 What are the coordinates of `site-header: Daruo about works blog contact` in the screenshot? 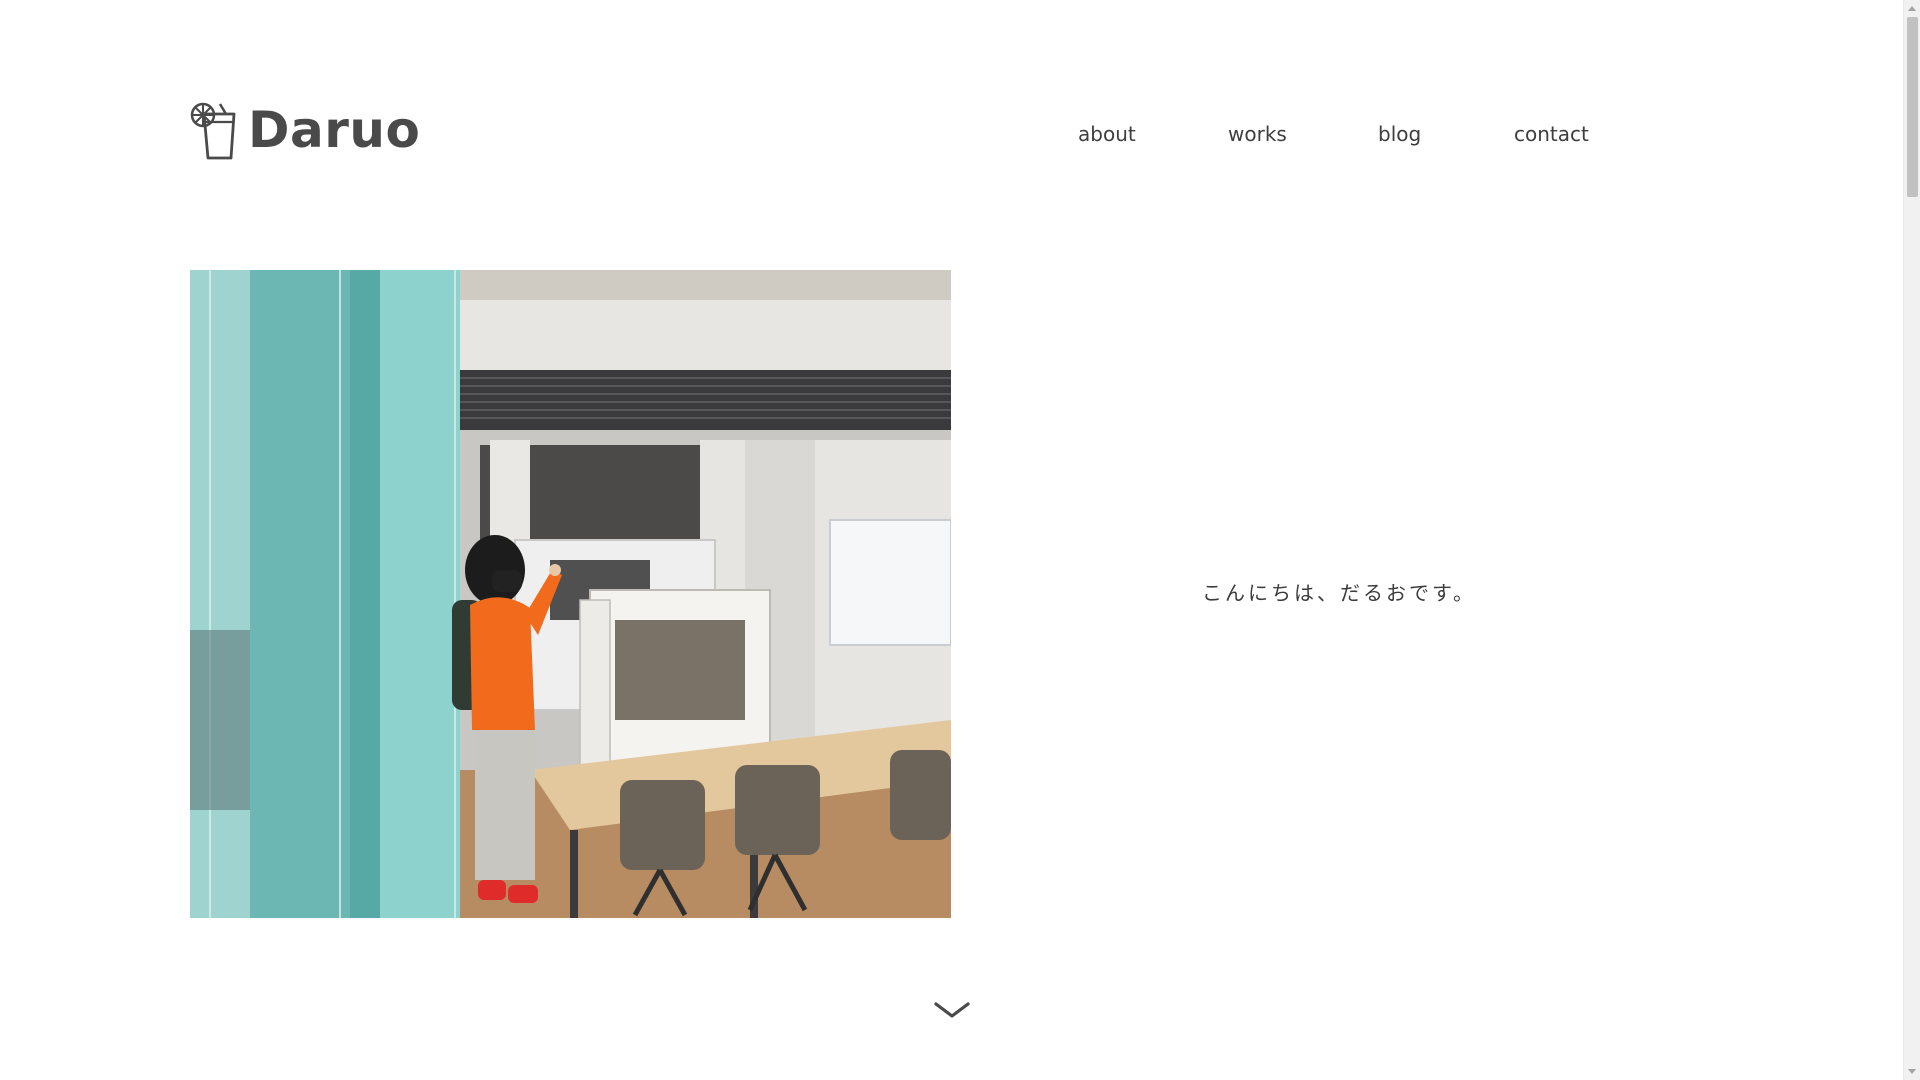 It's located at (890, 135).